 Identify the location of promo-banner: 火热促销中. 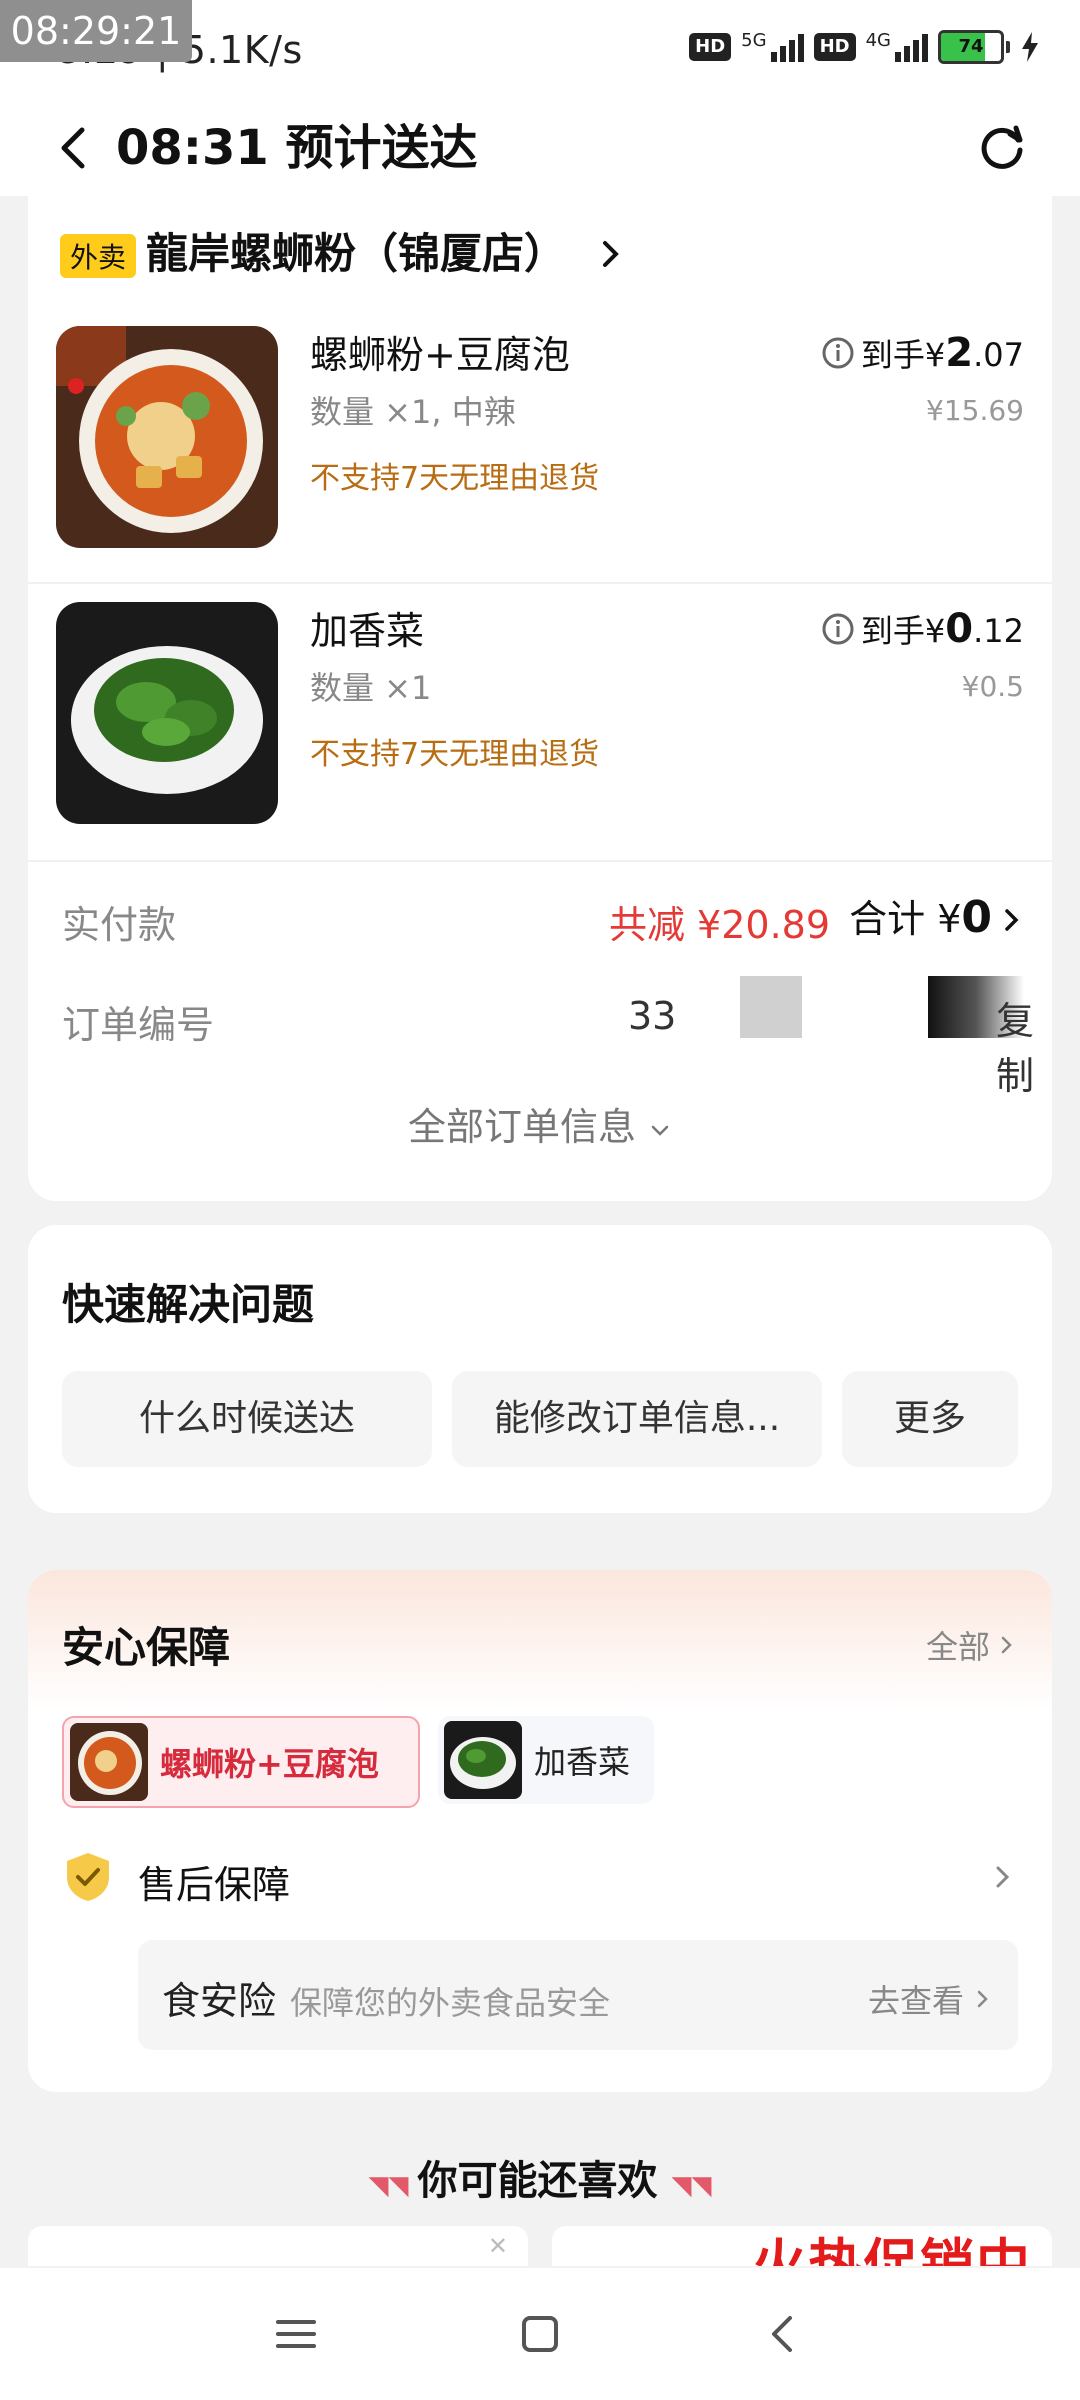
(892, 2249).